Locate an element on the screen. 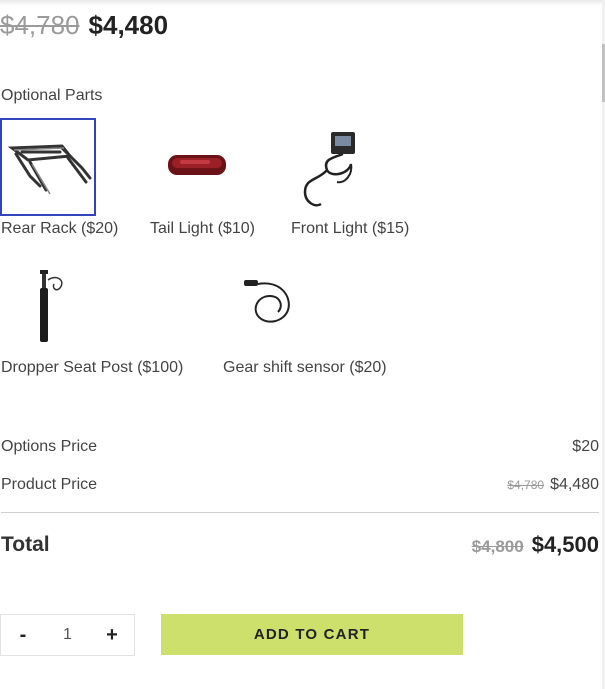 The width and height of the screenshot is (605, 689). total-value: $4,800 $4,500 is located at coordinates (535, 545).